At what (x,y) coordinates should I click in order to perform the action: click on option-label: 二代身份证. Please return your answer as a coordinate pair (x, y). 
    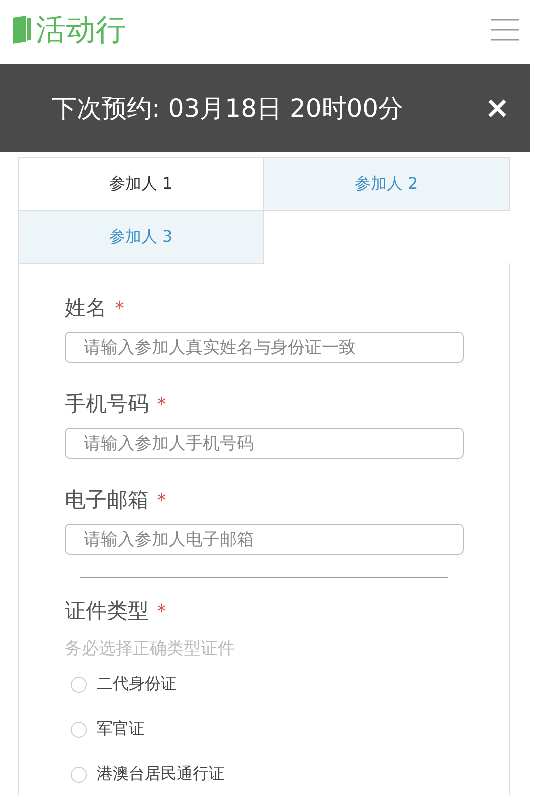
    Looking at the image, I should click on (137, 684).